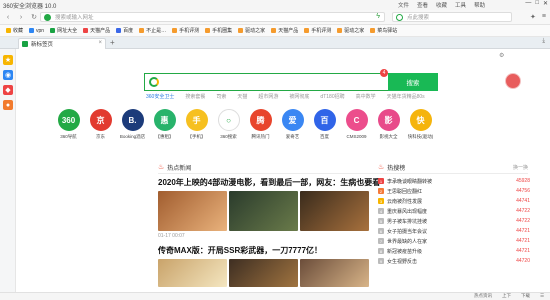 Image resolution: width=550 pixels, height=300 pixels. I want to click on status-item: 上下, so click(506, 296).